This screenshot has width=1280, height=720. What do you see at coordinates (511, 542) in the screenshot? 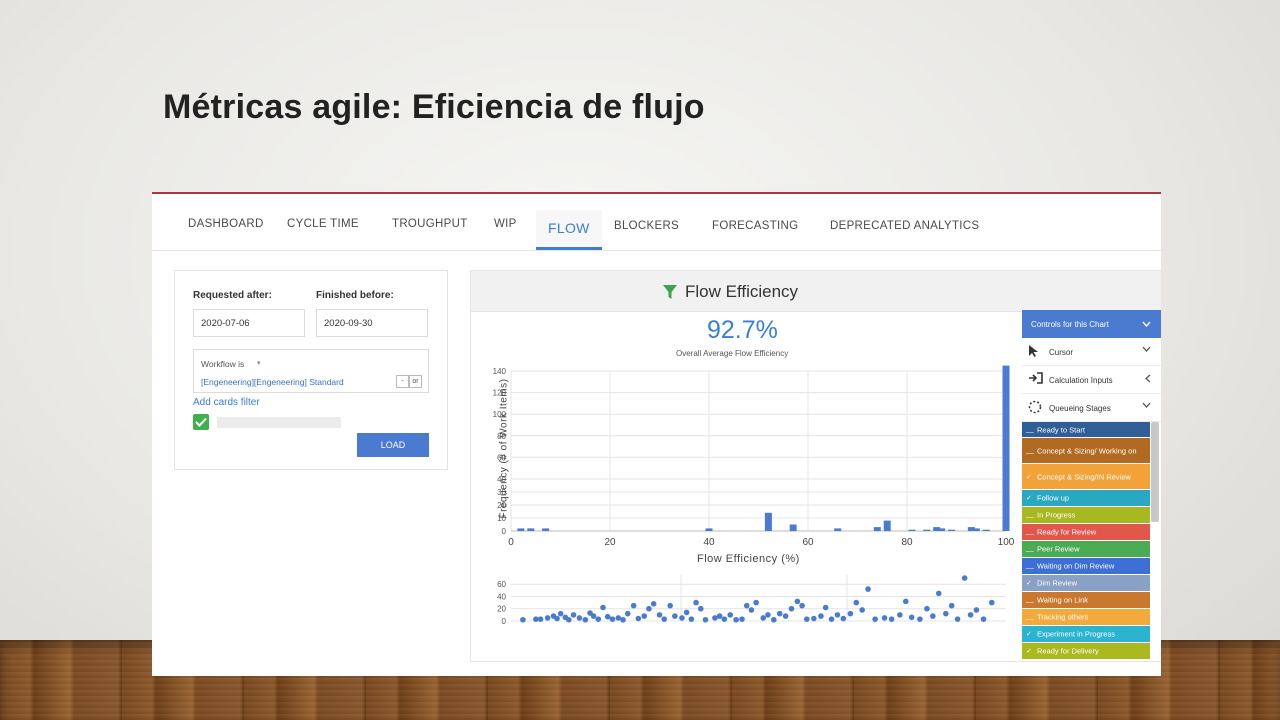
I see `x-tick-label: 0` at bounding box center [511, 542].